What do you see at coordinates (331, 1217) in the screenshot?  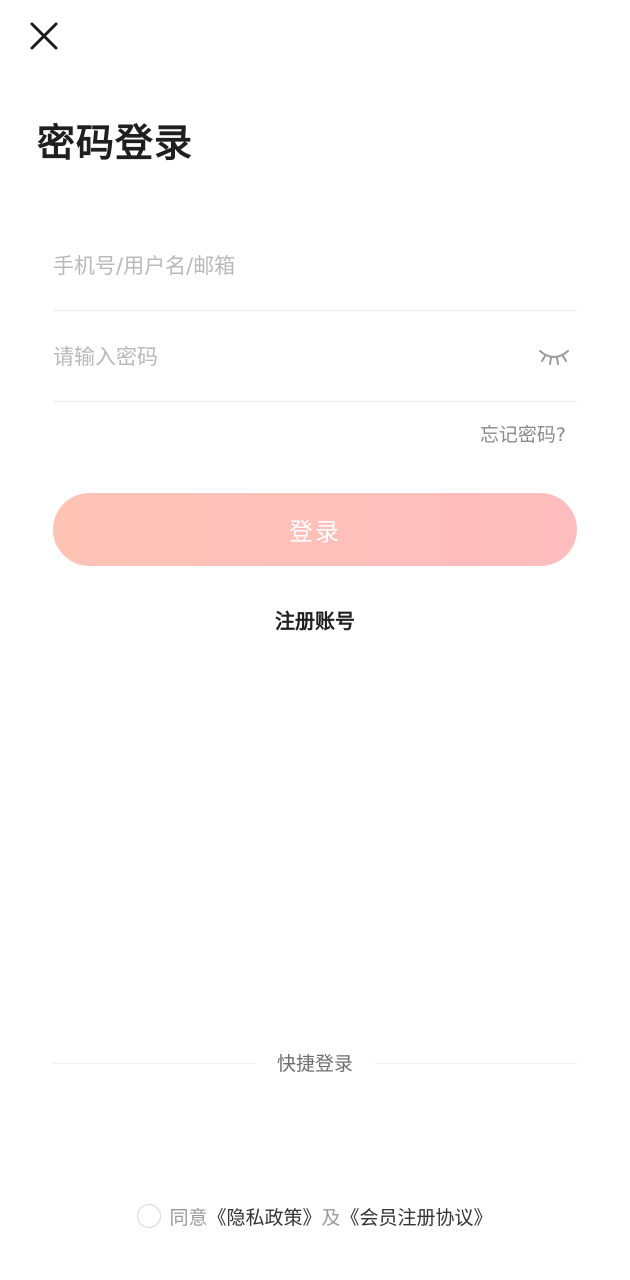 I see `agreement-conjunction: 及` at bounding box center [331, 1217].